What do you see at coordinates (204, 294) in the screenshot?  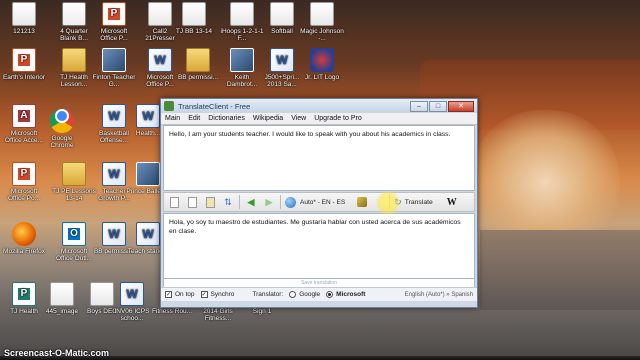 I see `synchro-checkbox: ✓` at bounding box center [204, 294].